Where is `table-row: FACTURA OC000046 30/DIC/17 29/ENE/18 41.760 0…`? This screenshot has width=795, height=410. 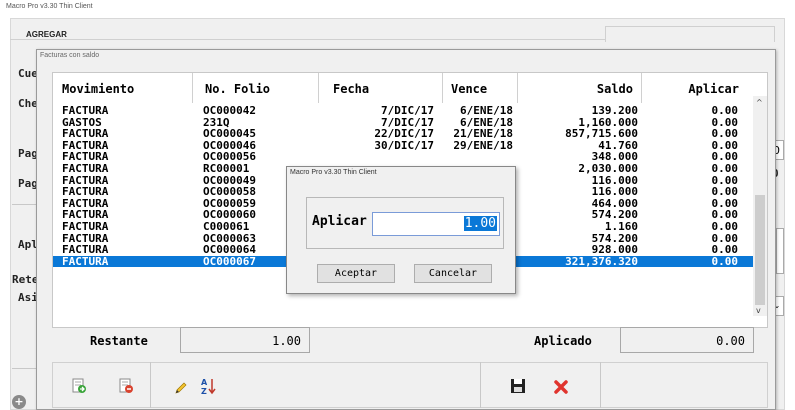 table-row: FACTURA OC000046 30/DIC/17 29/ENE/18 41.760 0… is located at coordinates (404, 146).